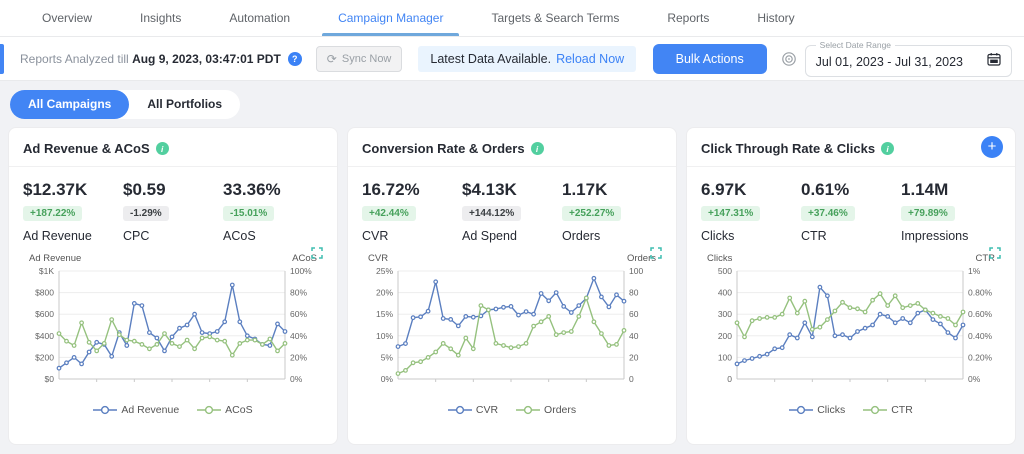  I want to click on kpi-cvr: 16.72% +42.44% CVR, so click(412, 211).